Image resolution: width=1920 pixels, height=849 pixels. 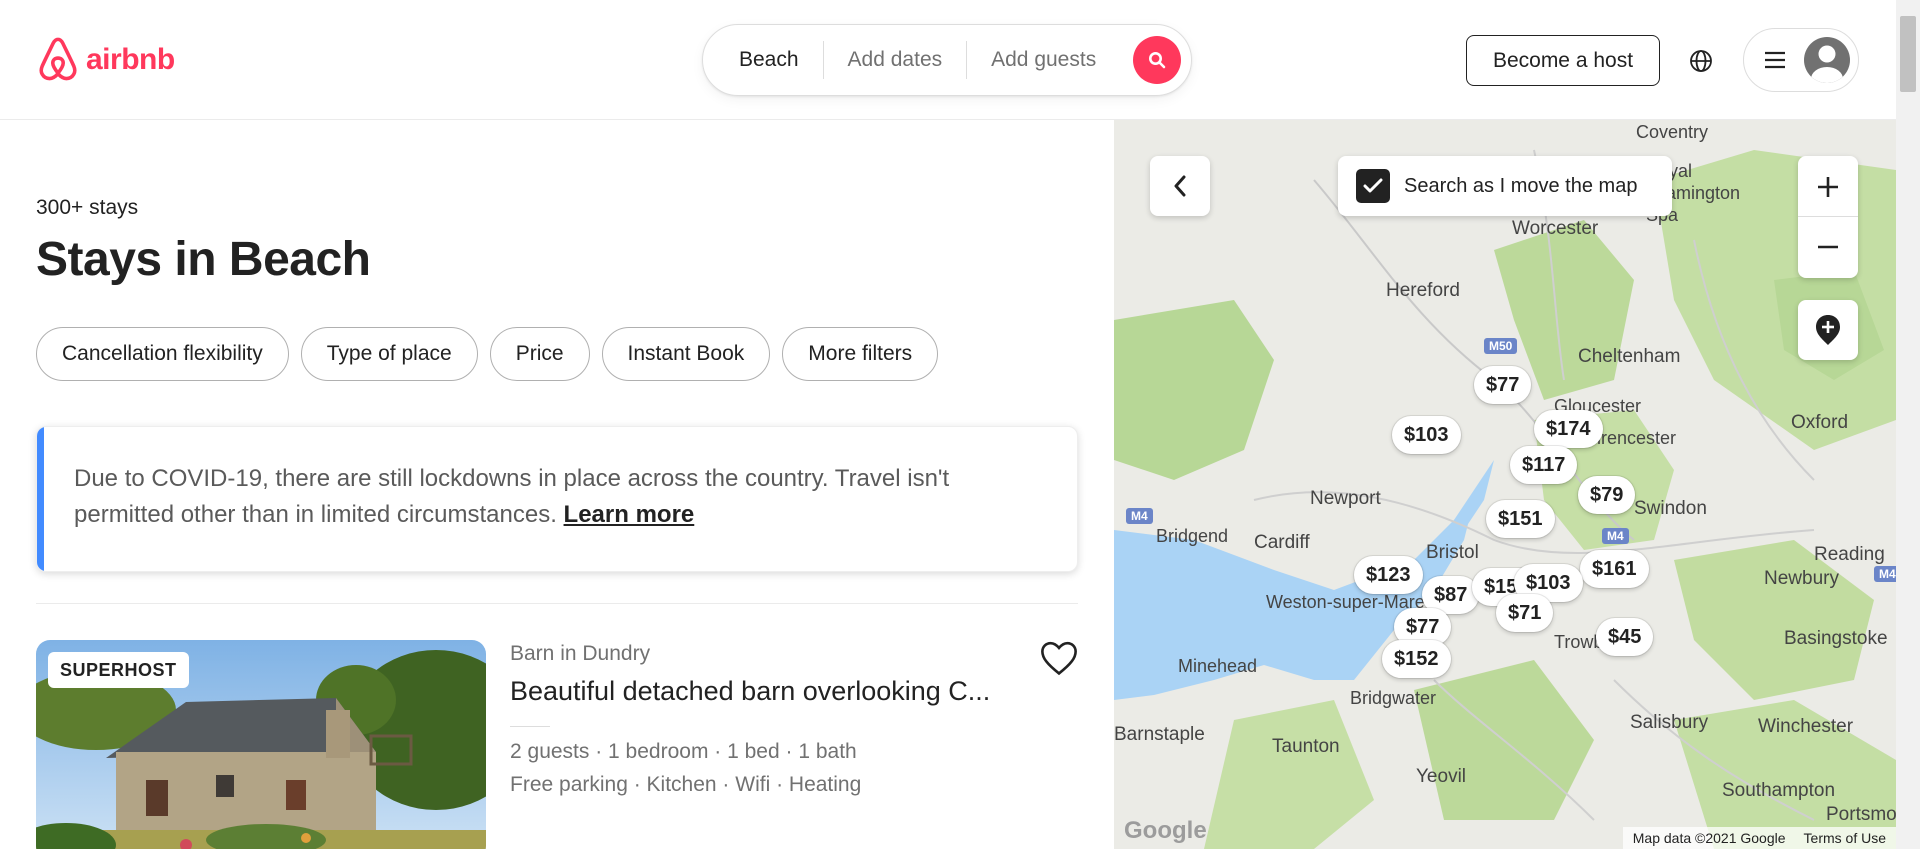 I want to click on become-host-button: Become a host, so click(x=1563, y=60).